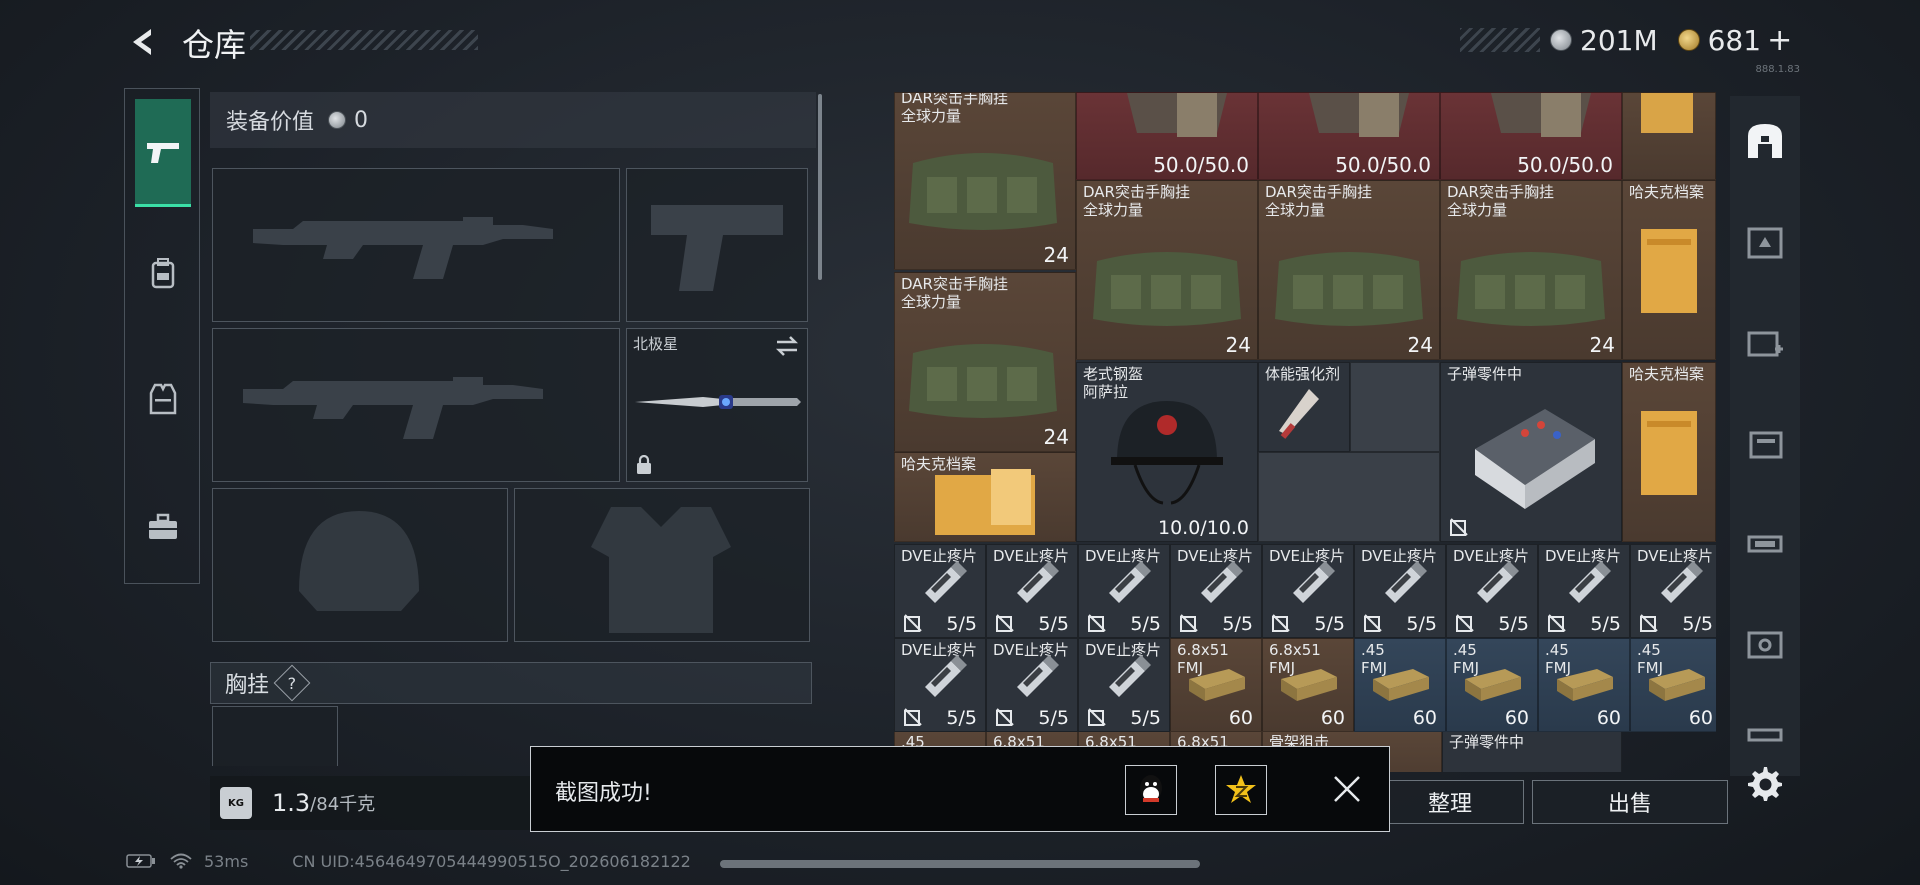 This screenshot has height=885, width=1920. What do you see at coordinates (1304, 407) in the screenshot?
I see `inventory-item: 体能强化剂` at bounding box center [1304, 407].